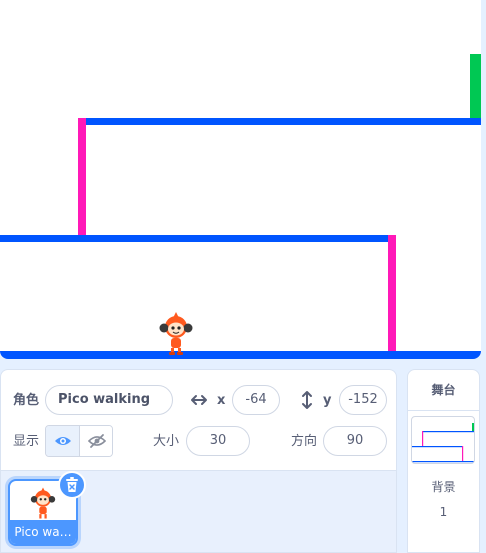 The height and width of the screenshot is (553, 486). I want to click on x-input: -64, so click(256, 400).